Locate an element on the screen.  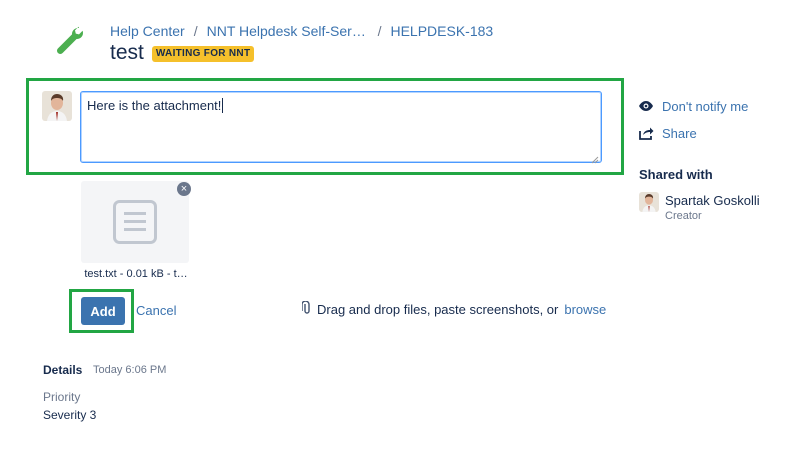
dont-notify-button: Don't notify me is located at coordinates (693, 106).